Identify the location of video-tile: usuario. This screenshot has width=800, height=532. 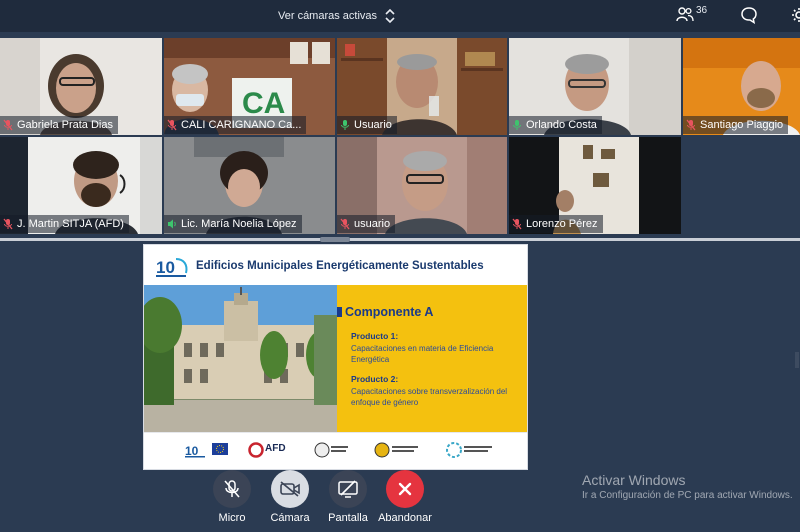
(422, 185).